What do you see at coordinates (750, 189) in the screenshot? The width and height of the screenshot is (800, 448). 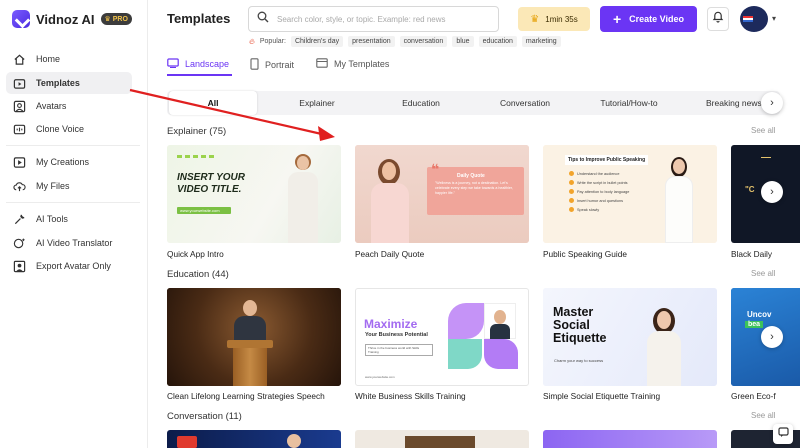 I see `thumb-title: "C` at bounding box center [750, 189].